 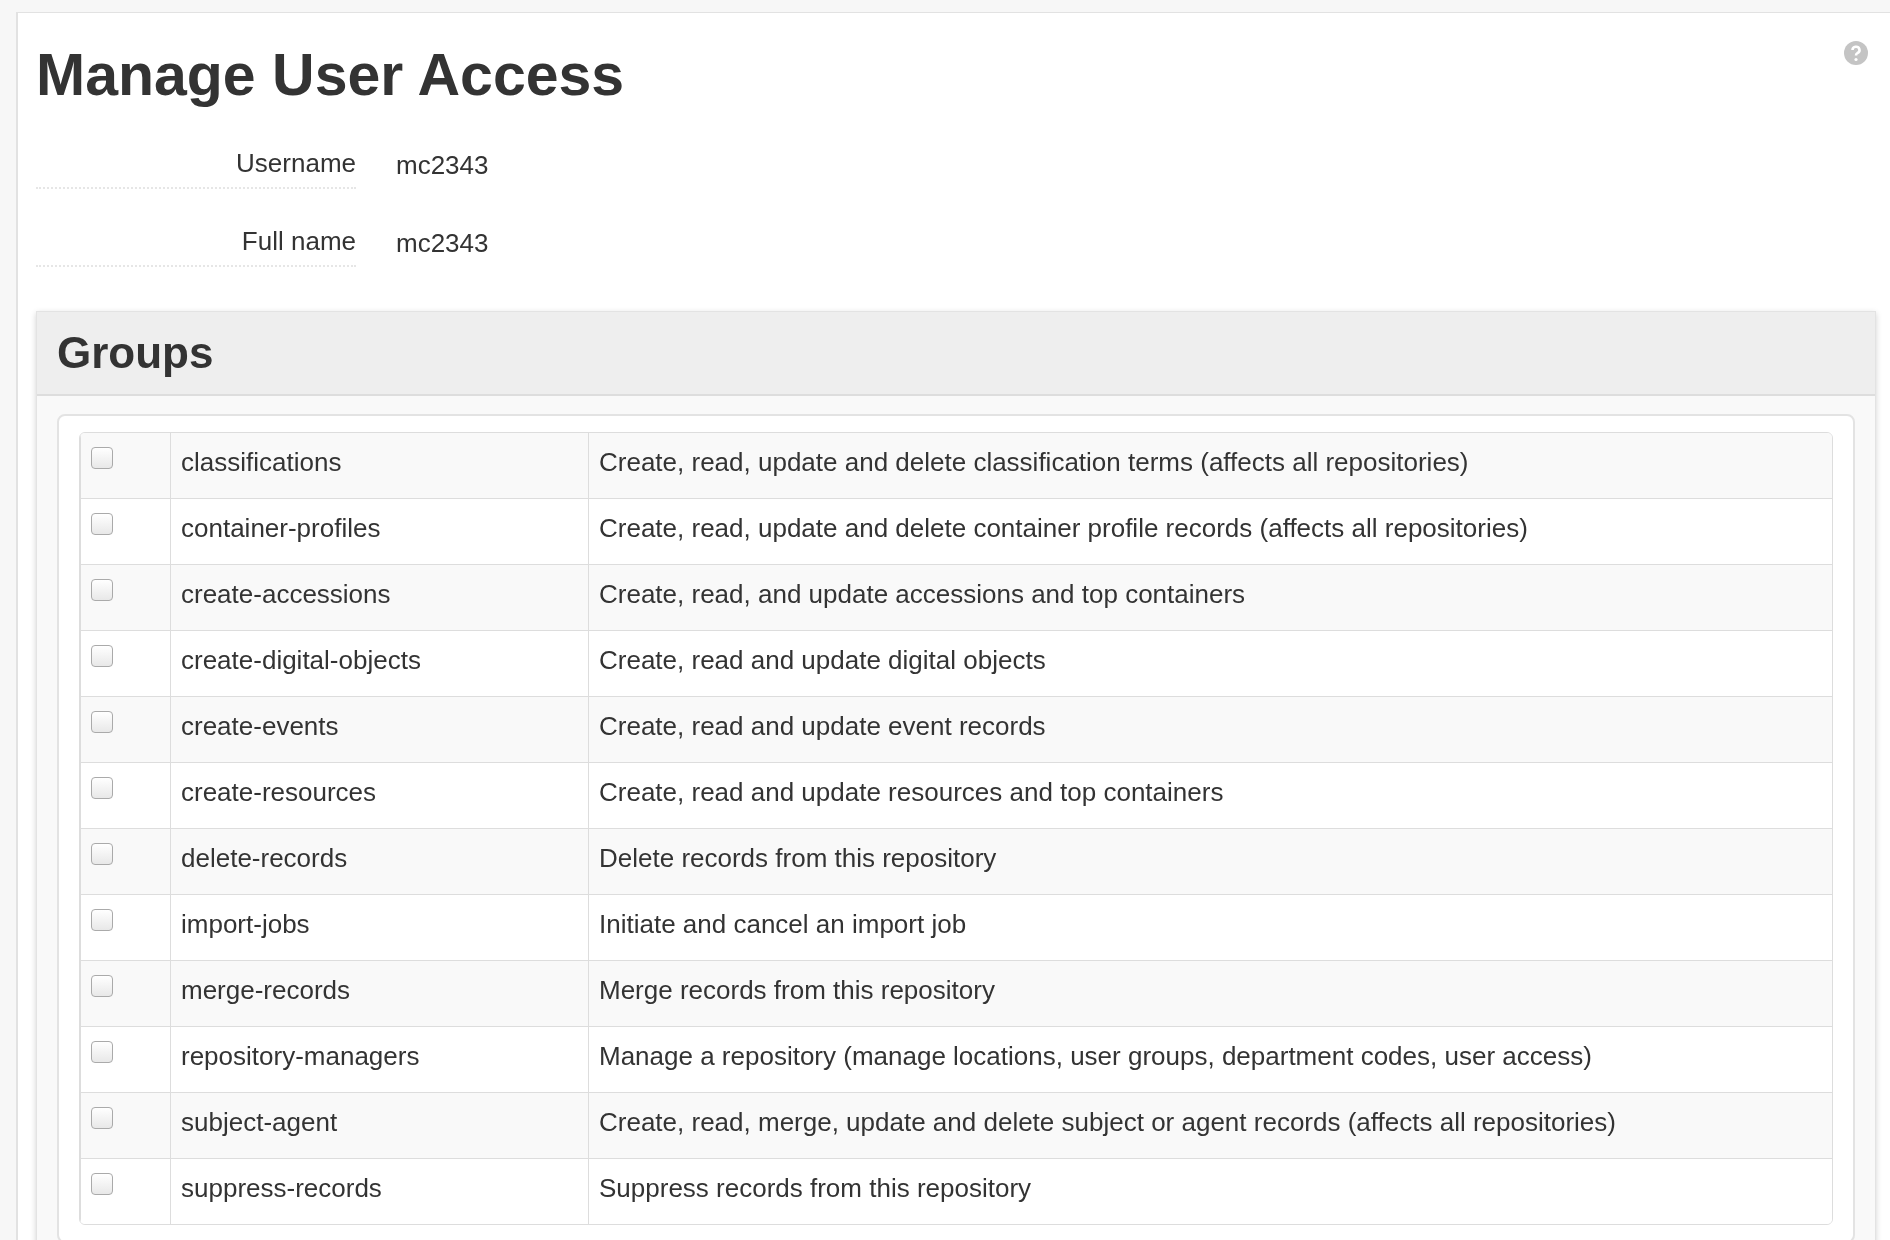 I want to click on group-description: Create, read, and update accessions and top containers, so click(x=922, y=594).